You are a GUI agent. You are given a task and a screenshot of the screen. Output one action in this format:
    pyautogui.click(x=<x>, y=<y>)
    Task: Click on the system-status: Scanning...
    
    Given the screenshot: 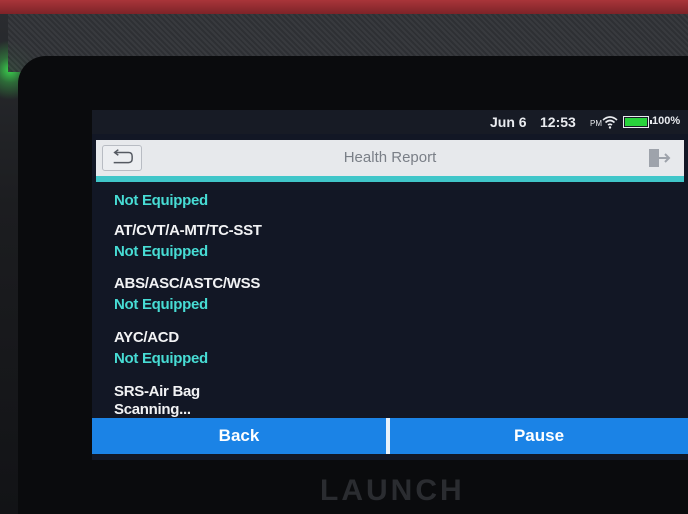 What is the action you would take?
    pyautogui.click(x=152, y=409)
    